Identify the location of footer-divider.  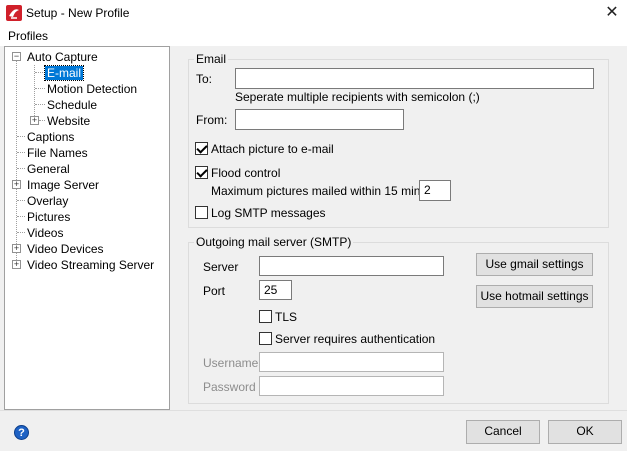
(313, 410).